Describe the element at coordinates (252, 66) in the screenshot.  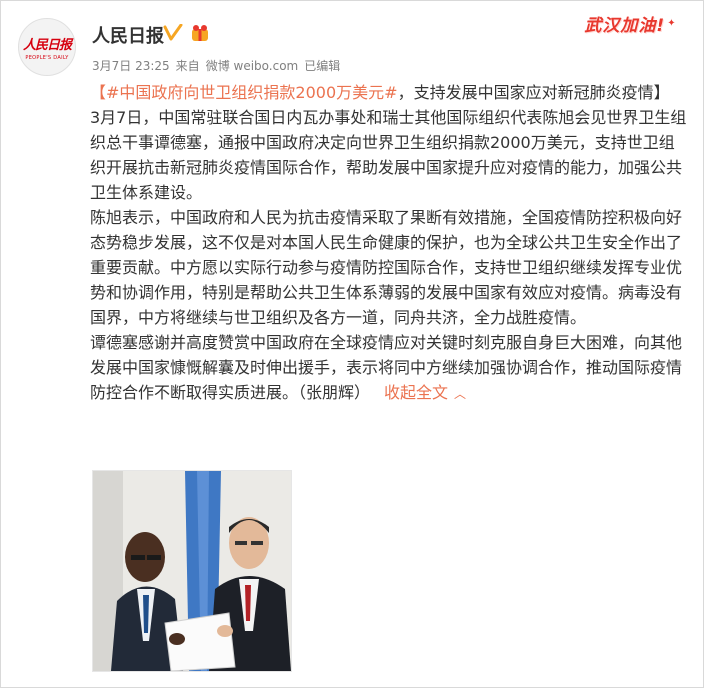
I see `post-source: 微博 weibo.com` at that location.